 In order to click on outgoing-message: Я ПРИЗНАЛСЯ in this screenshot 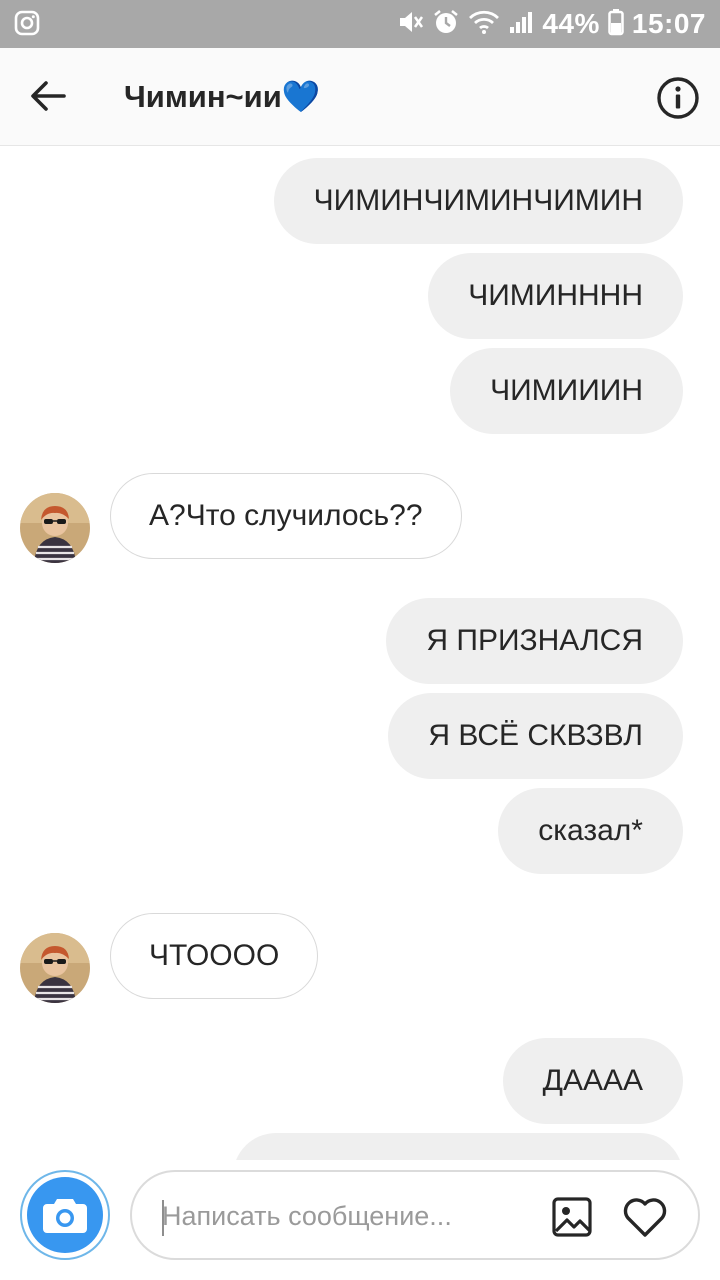, I will do `click(534, 641)`.